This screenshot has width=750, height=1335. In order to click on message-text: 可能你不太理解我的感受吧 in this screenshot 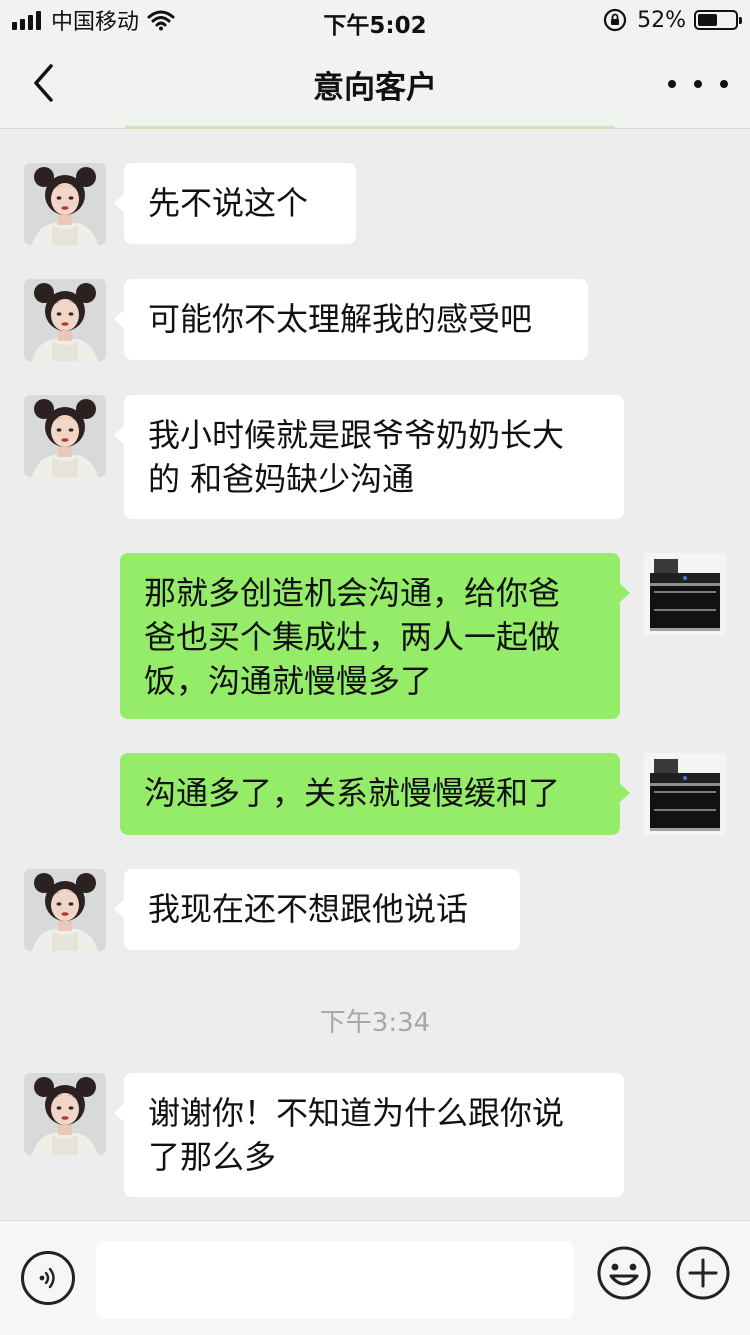, I will do `click(340, 319)`.